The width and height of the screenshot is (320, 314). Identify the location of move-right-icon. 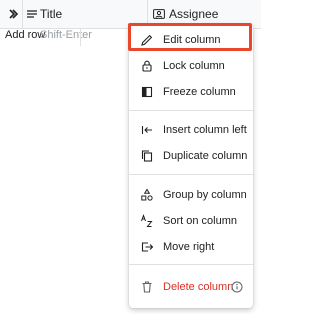
(147, 247).